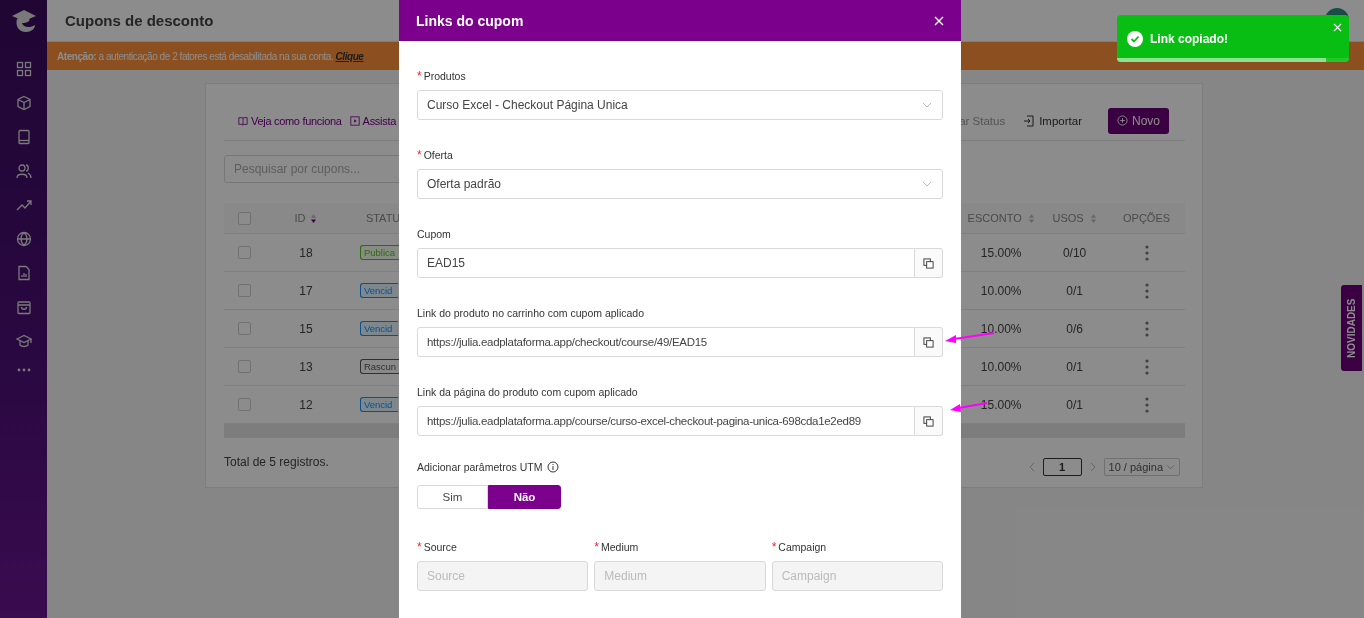 This screenshot has height=618, width=1364. Describe the element at coordinates (349, 56) in the screenshot. I see `banner-link: Clique` at that location.